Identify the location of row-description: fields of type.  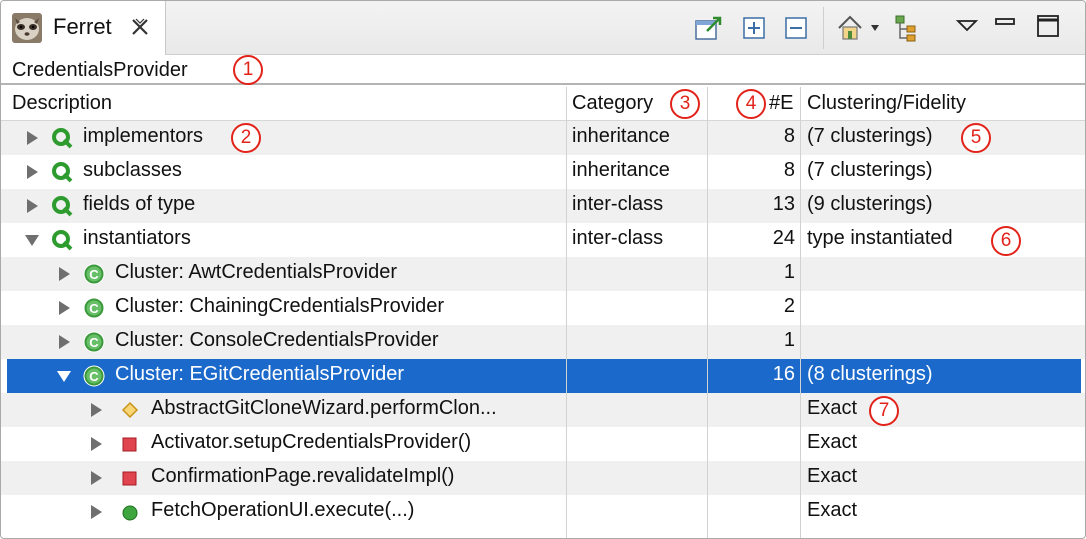
(139, 204).